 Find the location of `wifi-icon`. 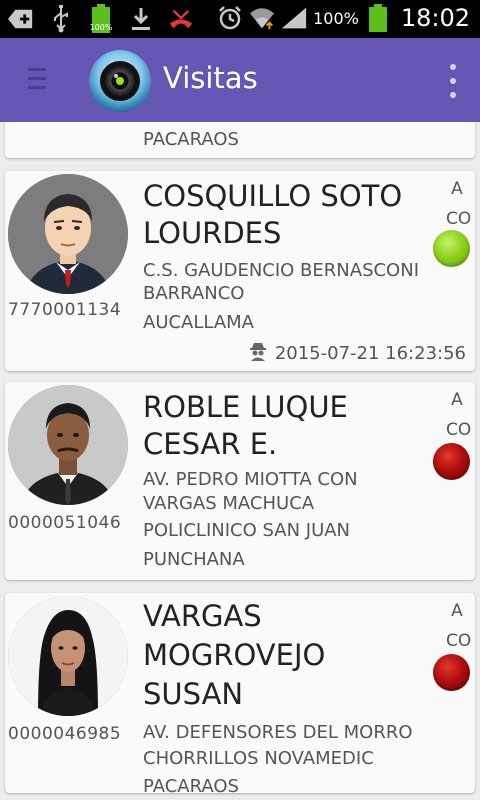

wifi-icon is located at coordinates (262, 18).